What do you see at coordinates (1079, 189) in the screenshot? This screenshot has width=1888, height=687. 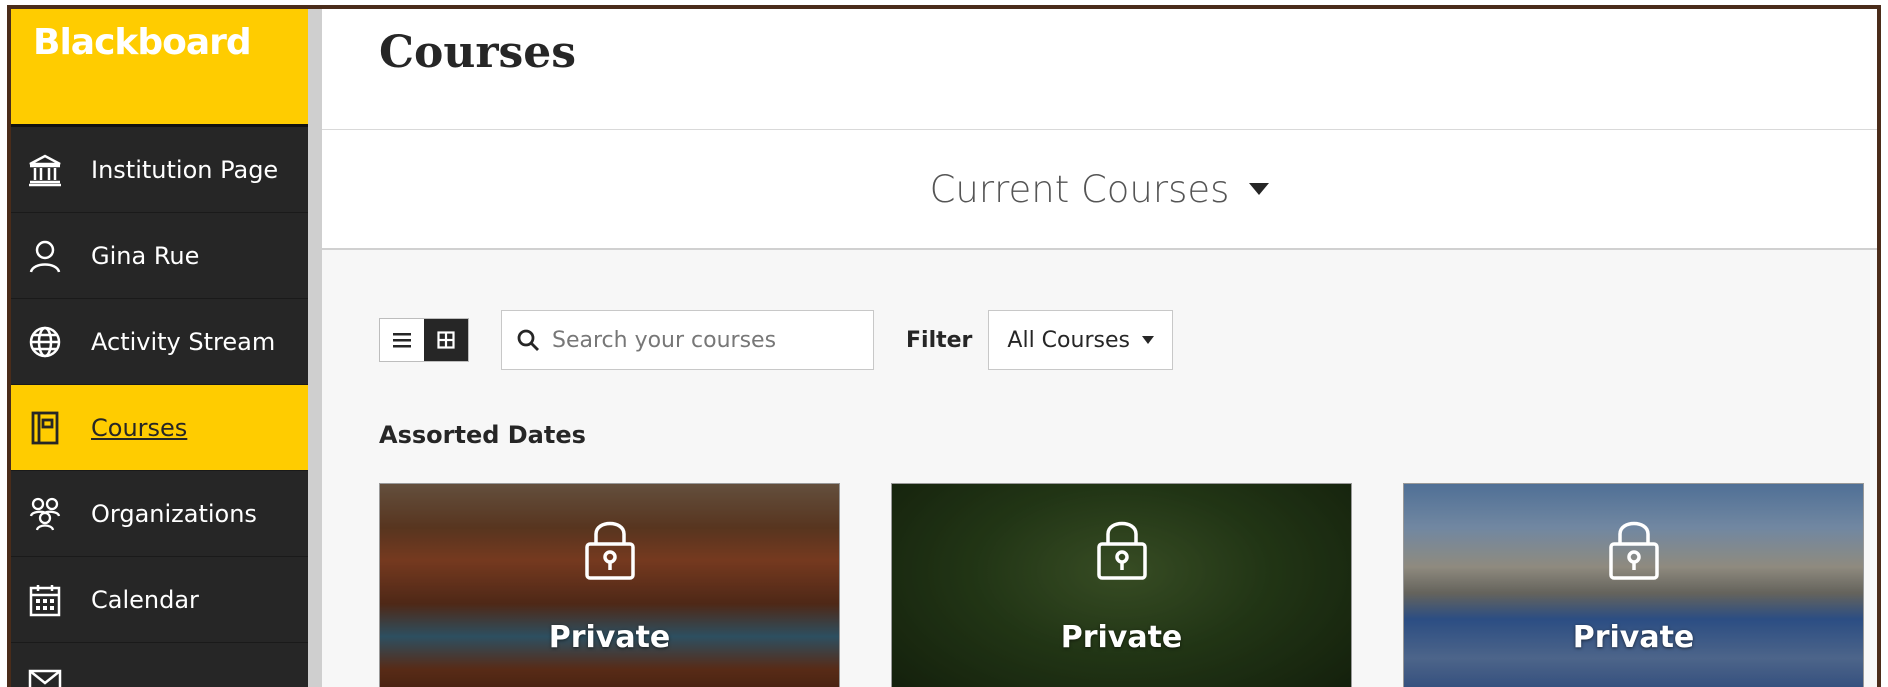 I see `term-selector-label: Current Courses` at bounding box center [1079, 189].